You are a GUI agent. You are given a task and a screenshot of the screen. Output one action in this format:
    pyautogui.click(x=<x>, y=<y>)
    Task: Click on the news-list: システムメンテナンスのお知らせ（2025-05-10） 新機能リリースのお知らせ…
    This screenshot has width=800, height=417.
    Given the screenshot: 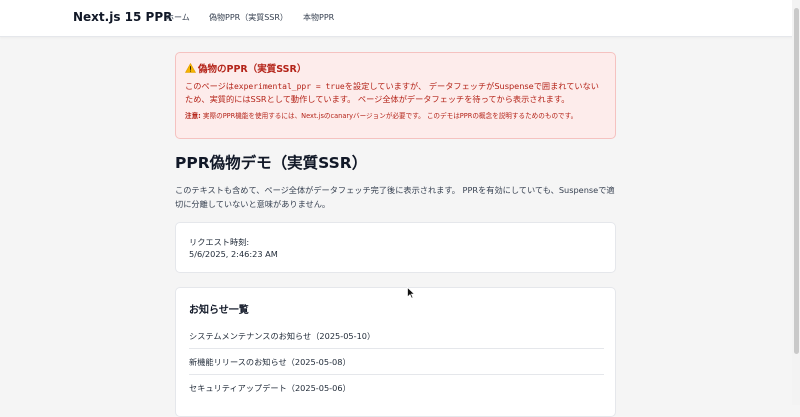 What is the action you would take?
    pyautogui.click(x=396, y=362)
    